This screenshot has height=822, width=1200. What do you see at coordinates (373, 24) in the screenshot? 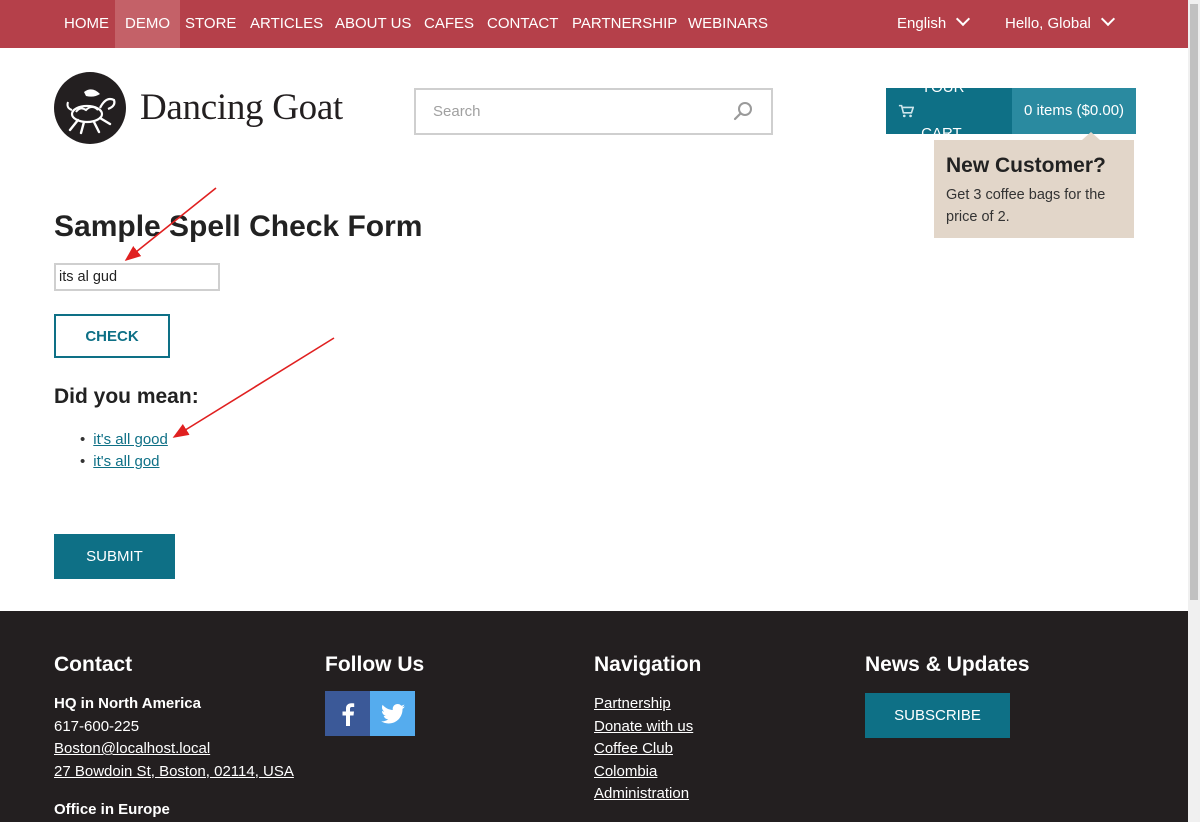
I see `nav-item-about-us: ABOUT US` at bounding box center [373, 24].